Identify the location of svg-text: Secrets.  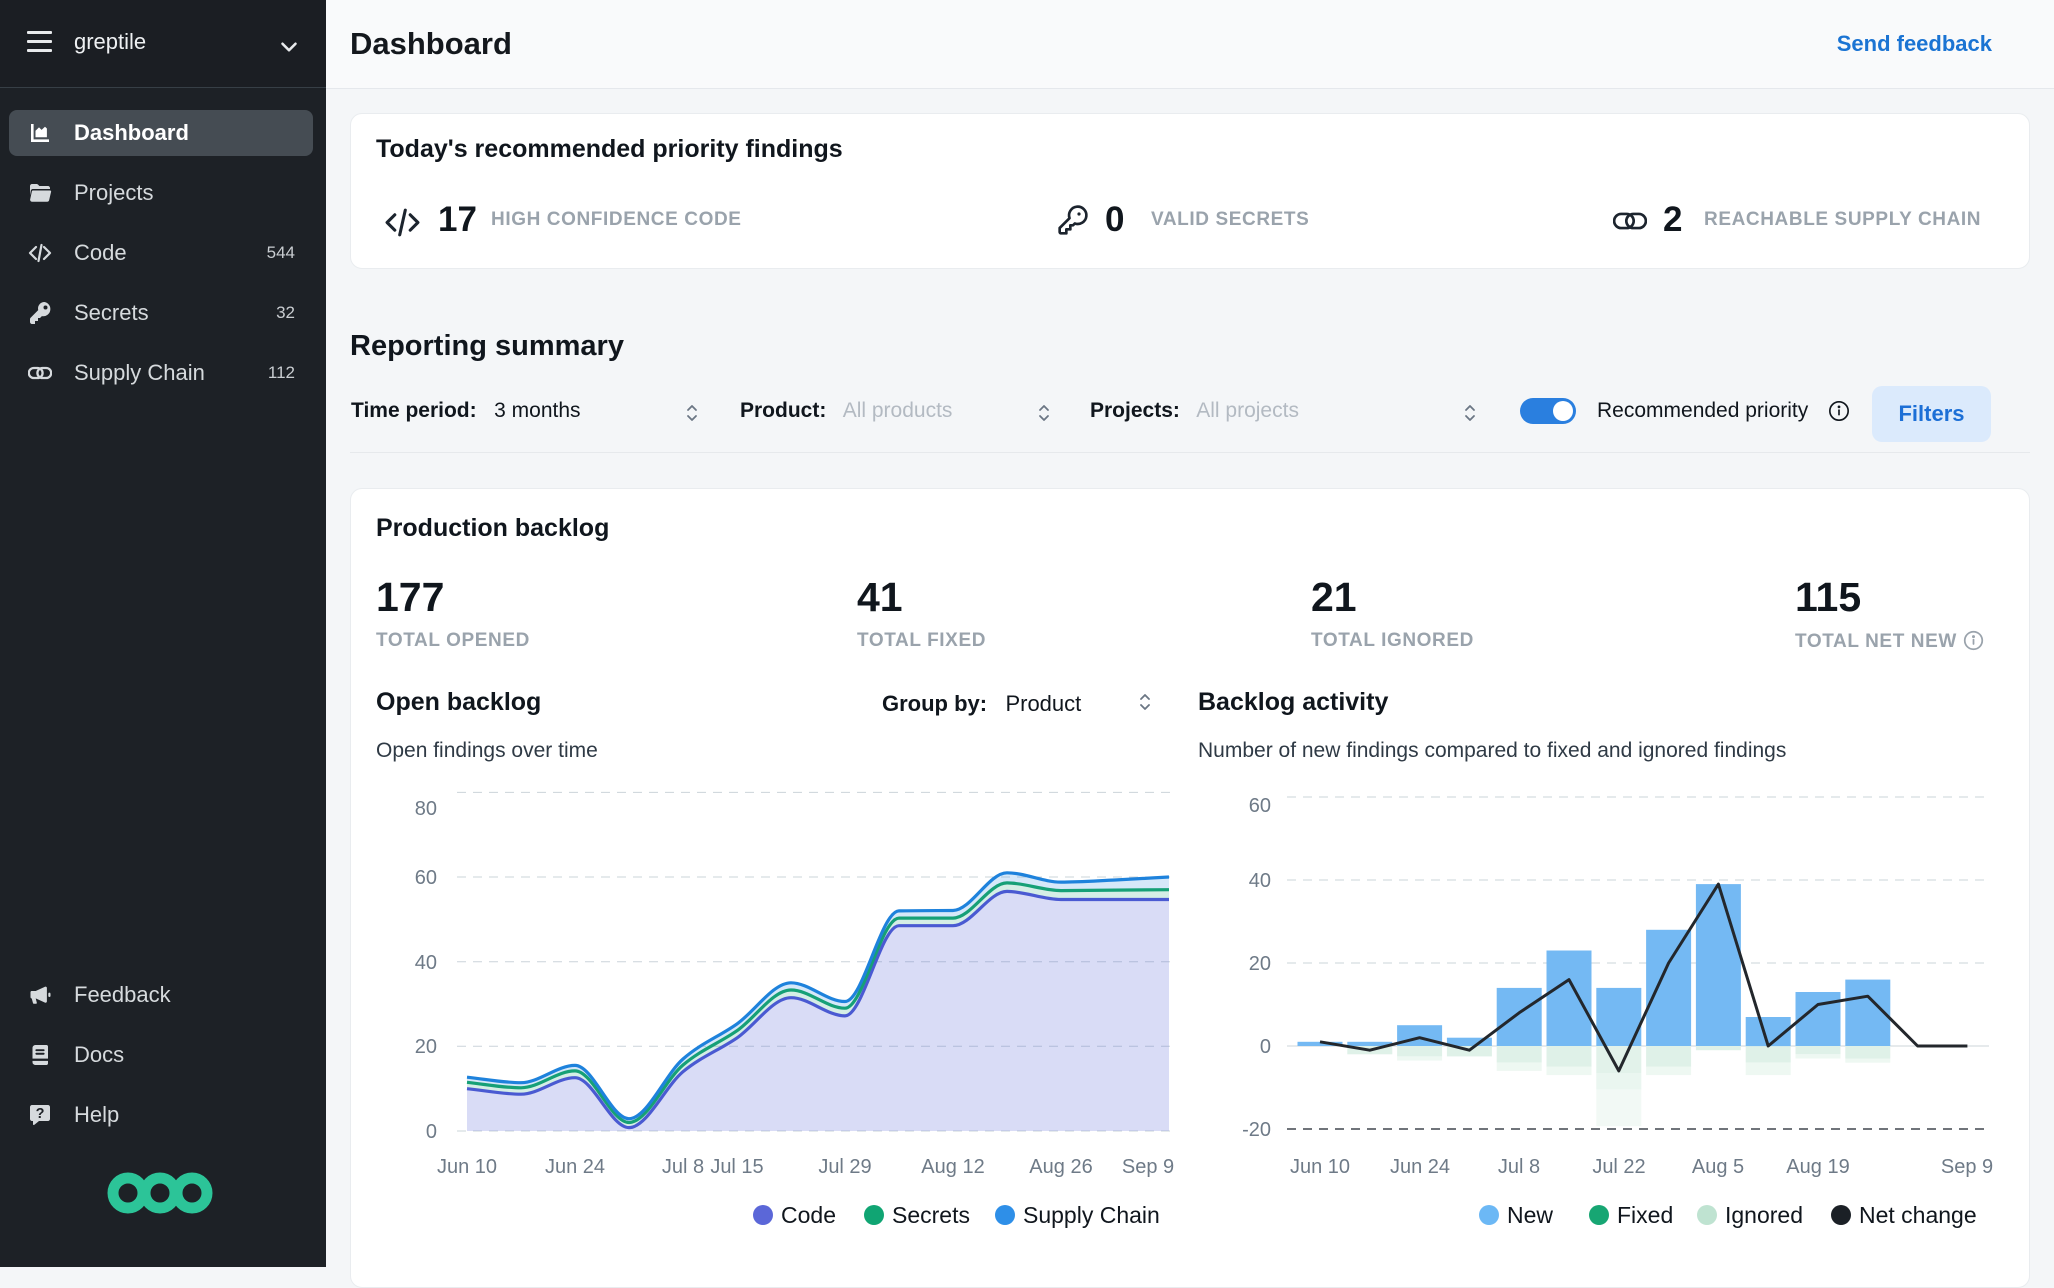
(931, 1215).